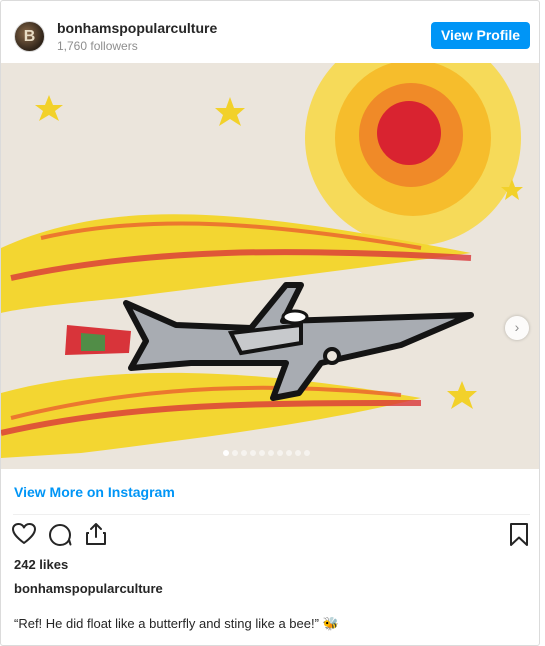 Image resolution: width=545 pixels, height=646 pixels. Describe the element at coordinates (41, 564) in the screenshot. I see `like-count: 242 likes` at that location.